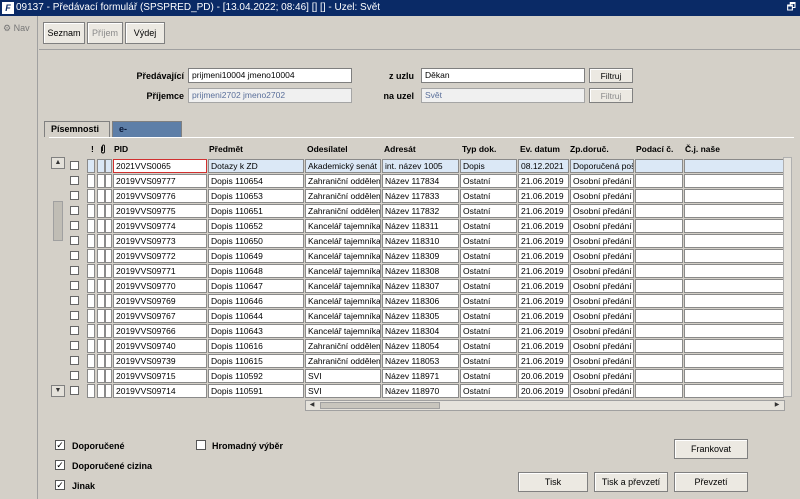  I want to click on vertical-scrollbar: ▲ ▼, so click(58, 277).